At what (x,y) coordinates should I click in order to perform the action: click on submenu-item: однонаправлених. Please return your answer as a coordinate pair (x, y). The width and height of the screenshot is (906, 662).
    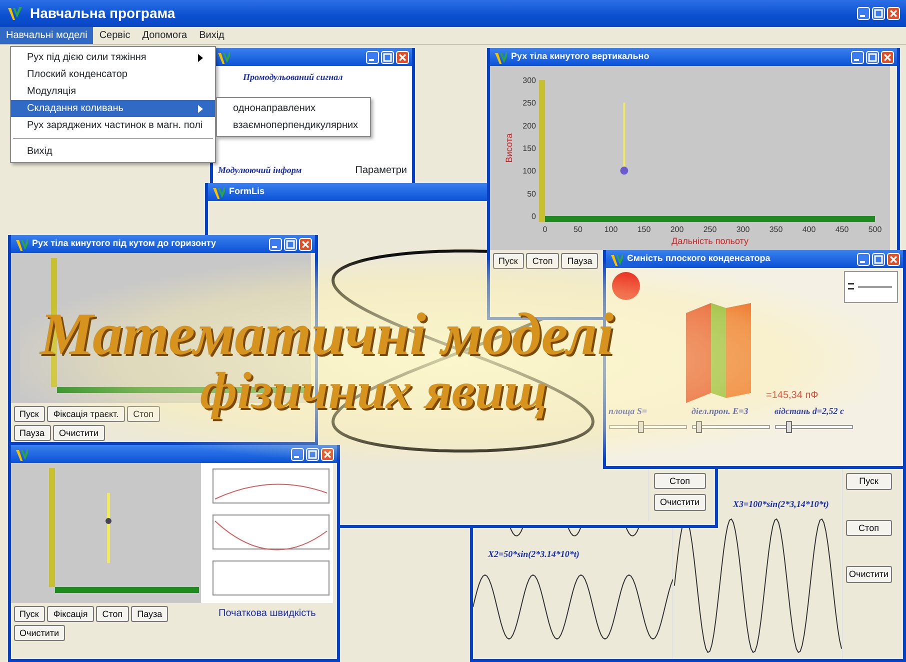
    Looking at the image, I should click on (293, 108).